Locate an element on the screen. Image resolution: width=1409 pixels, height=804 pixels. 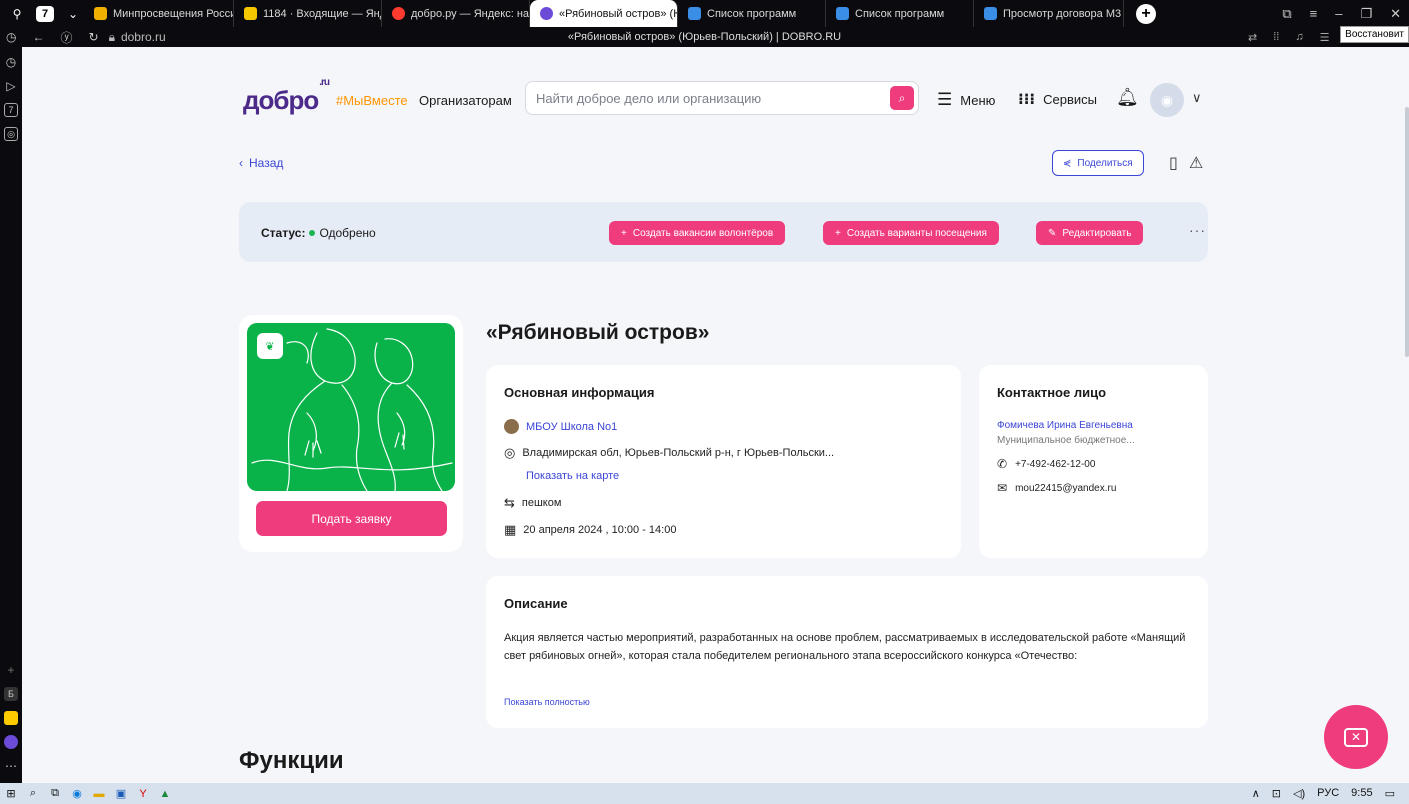
copy-icon: ⧉ is located at coordinates (1286, 14).